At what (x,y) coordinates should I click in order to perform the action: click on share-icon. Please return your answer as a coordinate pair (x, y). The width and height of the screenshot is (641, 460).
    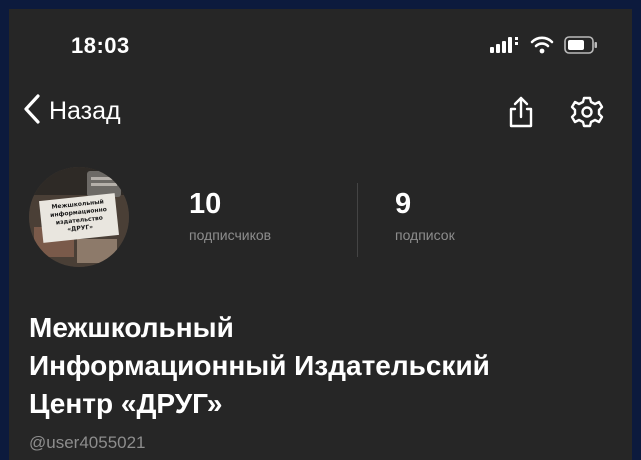
    Looking at the image, I should click on (521, 112).